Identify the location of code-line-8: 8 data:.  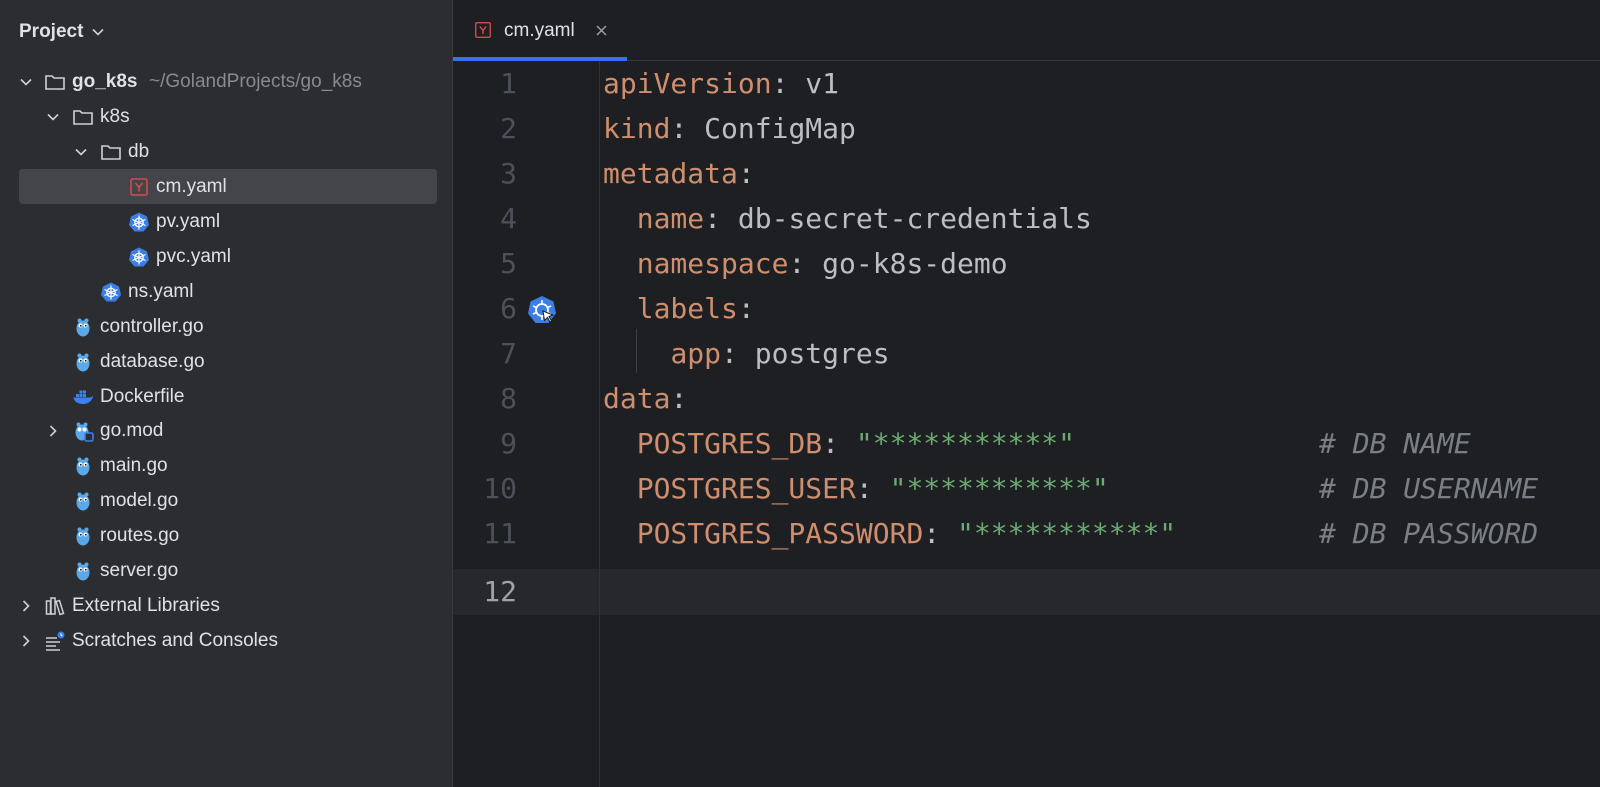
(1026, 399).